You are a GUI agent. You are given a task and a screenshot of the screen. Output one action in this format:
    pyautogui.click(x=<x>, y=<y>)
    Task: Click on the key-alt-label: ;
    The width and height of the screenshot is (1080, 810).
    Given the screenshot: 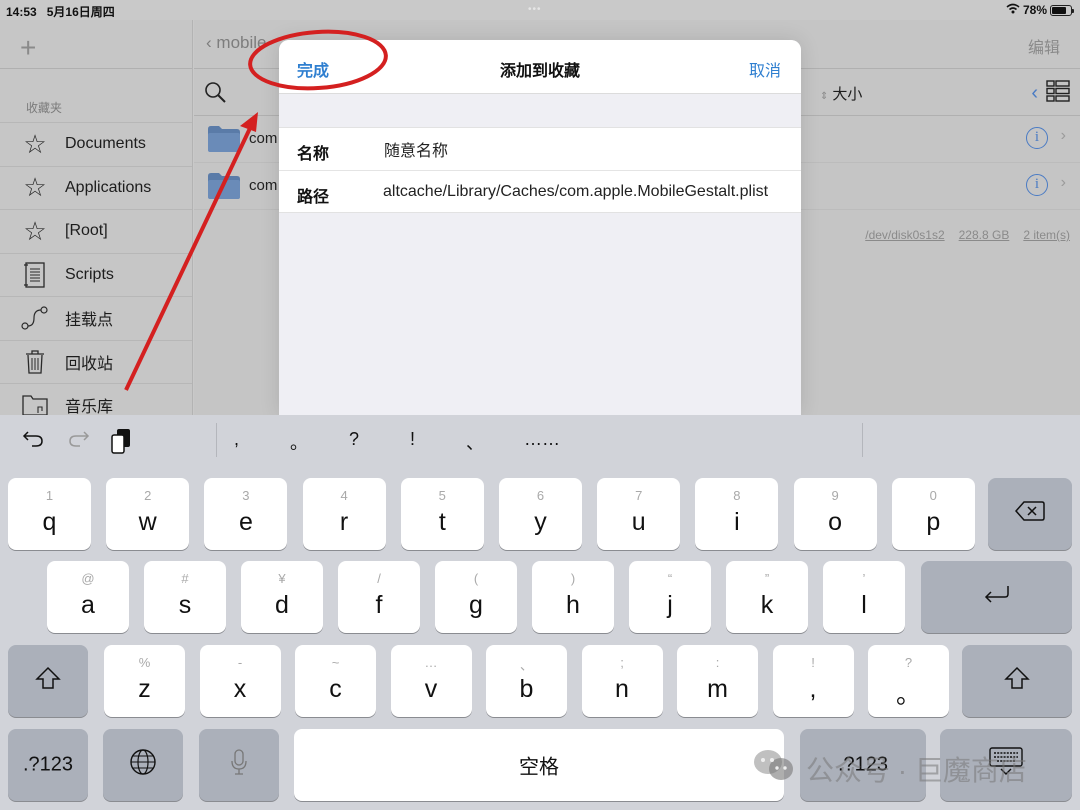 What is the action you would take?
    pyautogui.click(x=622, y=662)
    